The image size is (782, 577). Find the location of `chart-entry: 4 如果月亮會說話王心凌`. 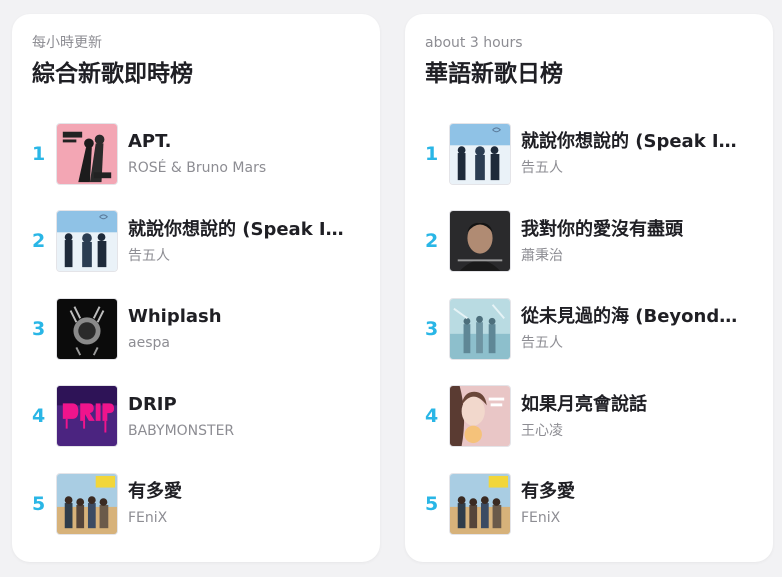

chart-entry: 4 如果月亮會說話王心凌 is located at coordinates (589, 417).